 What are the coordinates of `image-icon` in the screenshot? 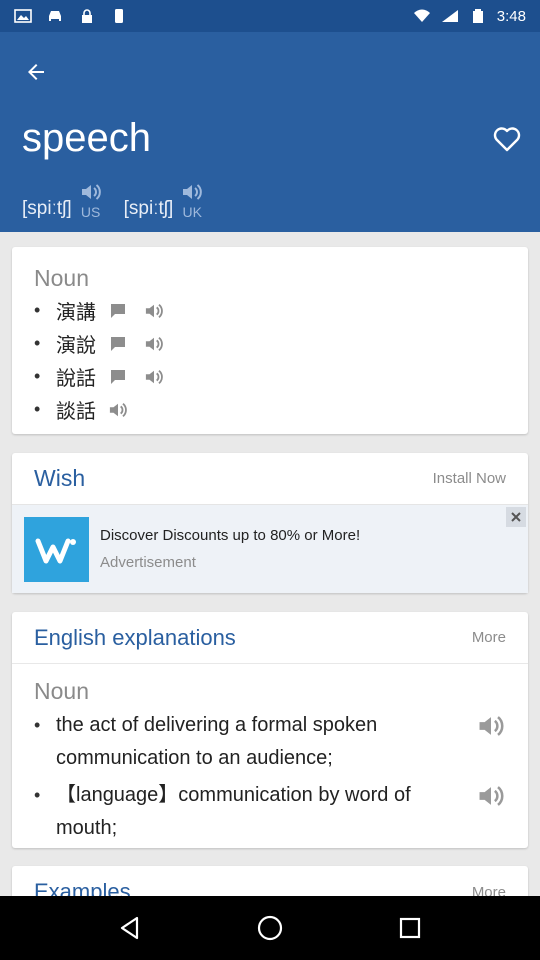 It's located at (23, 16).